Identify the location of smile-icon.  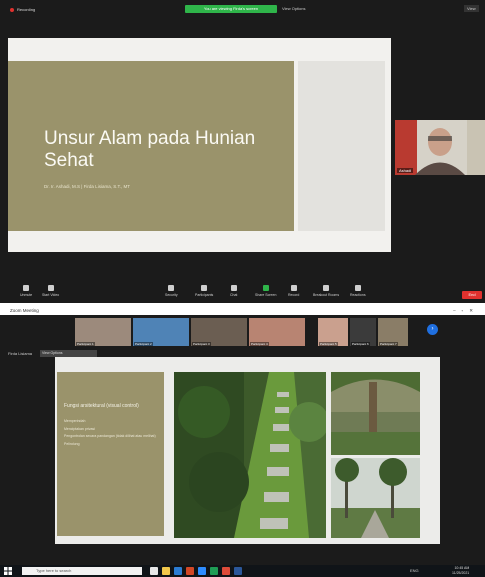
(357, 288).